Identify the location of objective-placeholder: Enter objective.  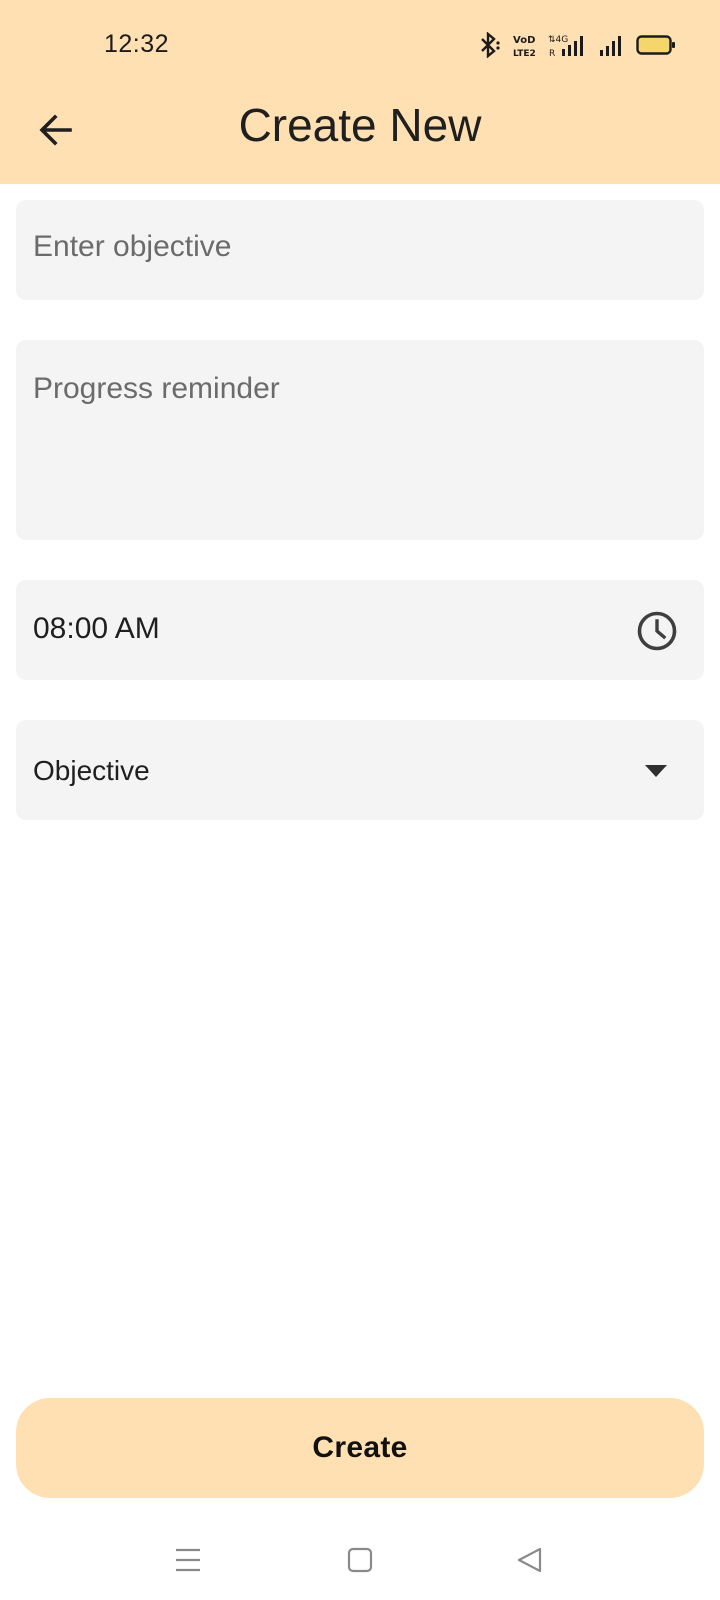
(132, 246).